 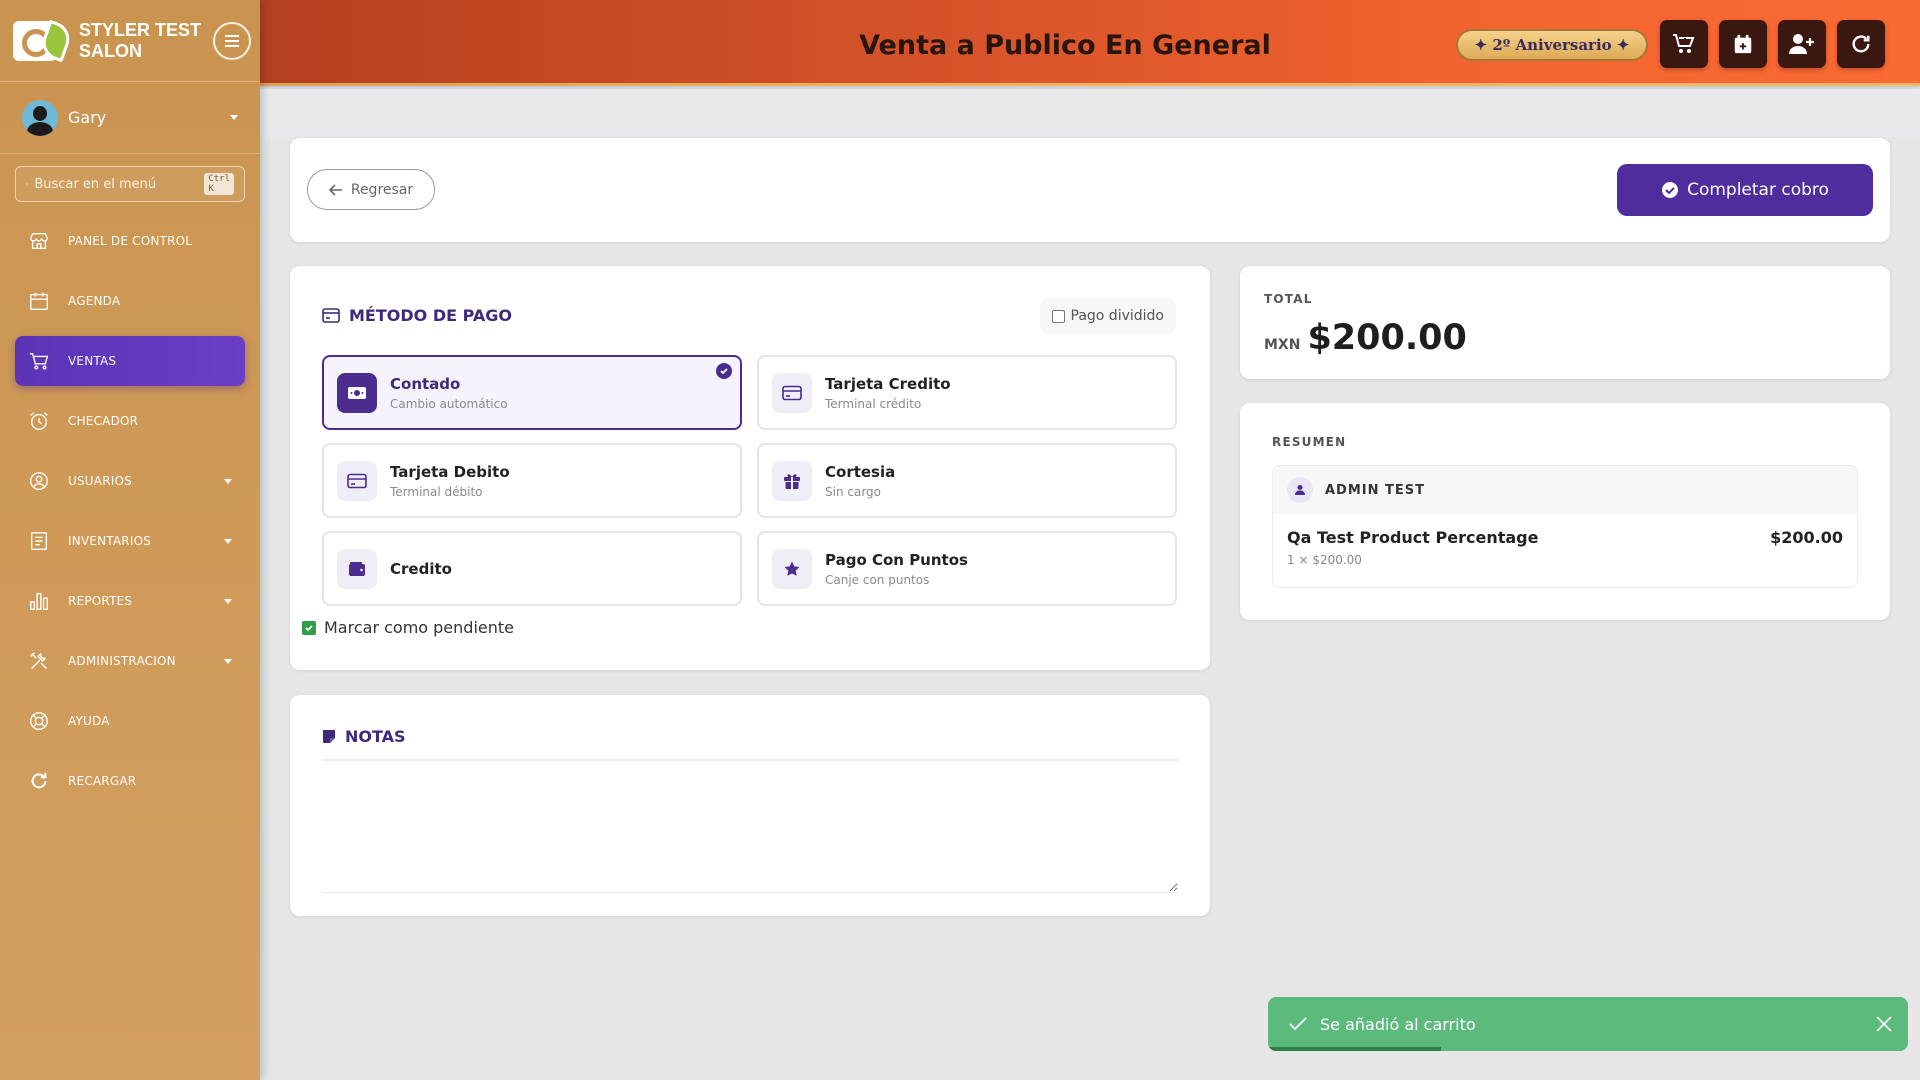 I want to click on list-icon, so click(x=39, y=541).